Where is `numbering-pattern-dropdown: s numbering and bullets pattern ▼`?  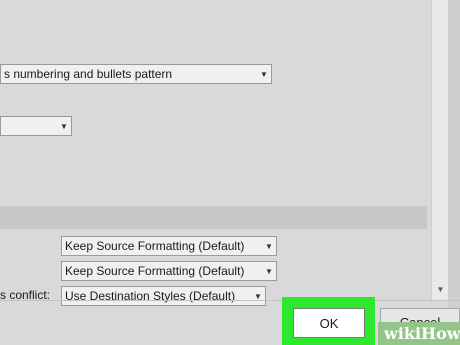 numbering-pattern-dropdown: s numbering and bullets pattern ▼ is located at coordinates (136, 74).